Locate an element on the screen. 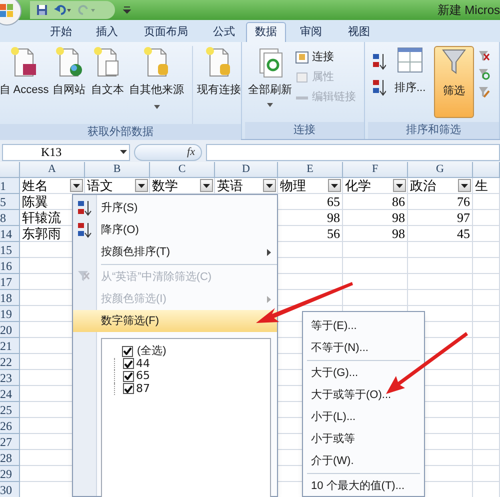  name-box: K13 is located at coordinates (66, 152).